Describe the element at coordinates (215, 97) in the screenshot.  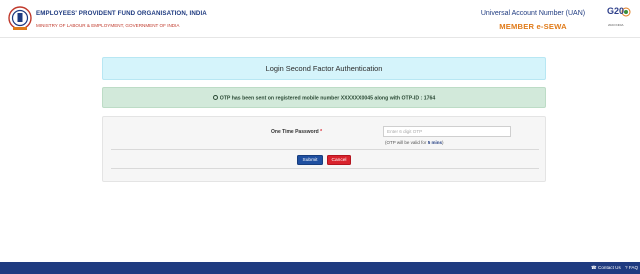
I see `info-circle-icon` at that location.